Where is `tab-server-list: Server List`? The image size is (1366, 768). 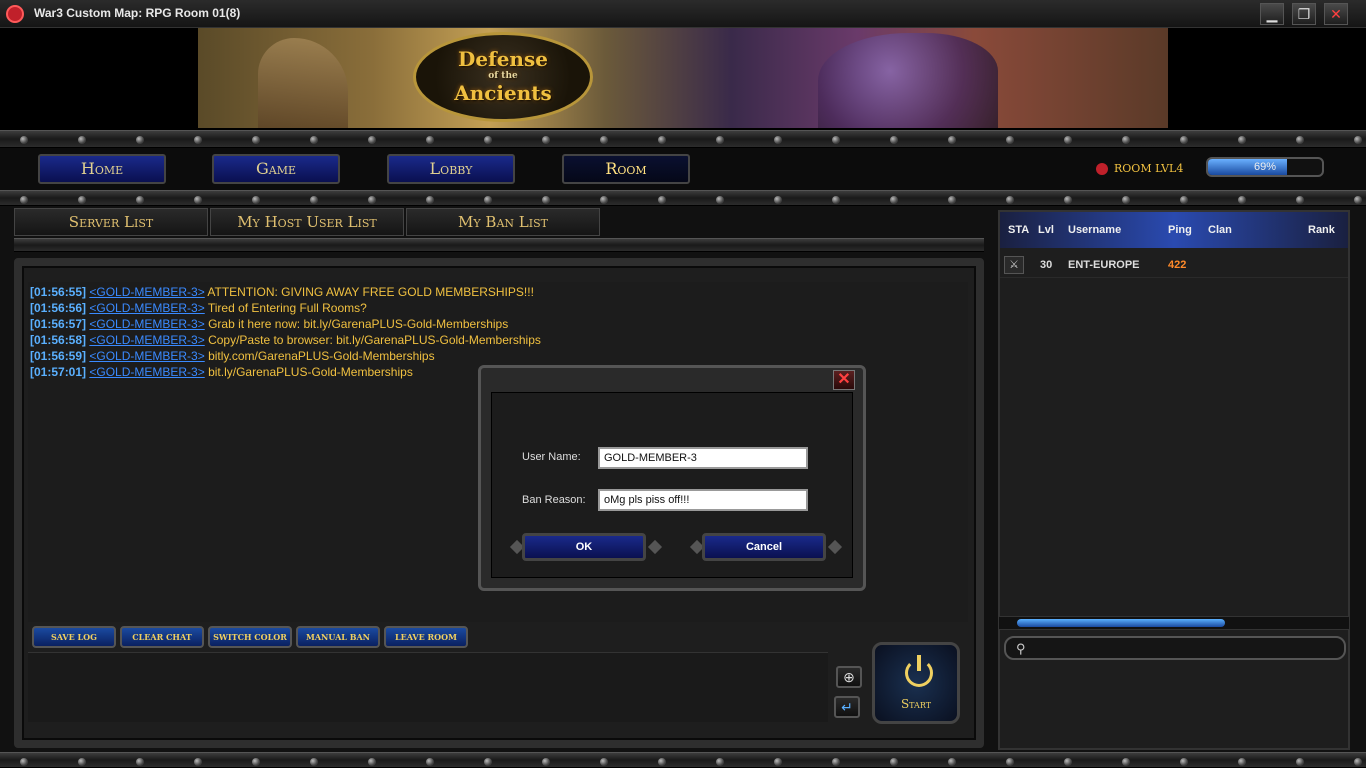
tab-server-list: Server List is located at coordinates (111, 222).